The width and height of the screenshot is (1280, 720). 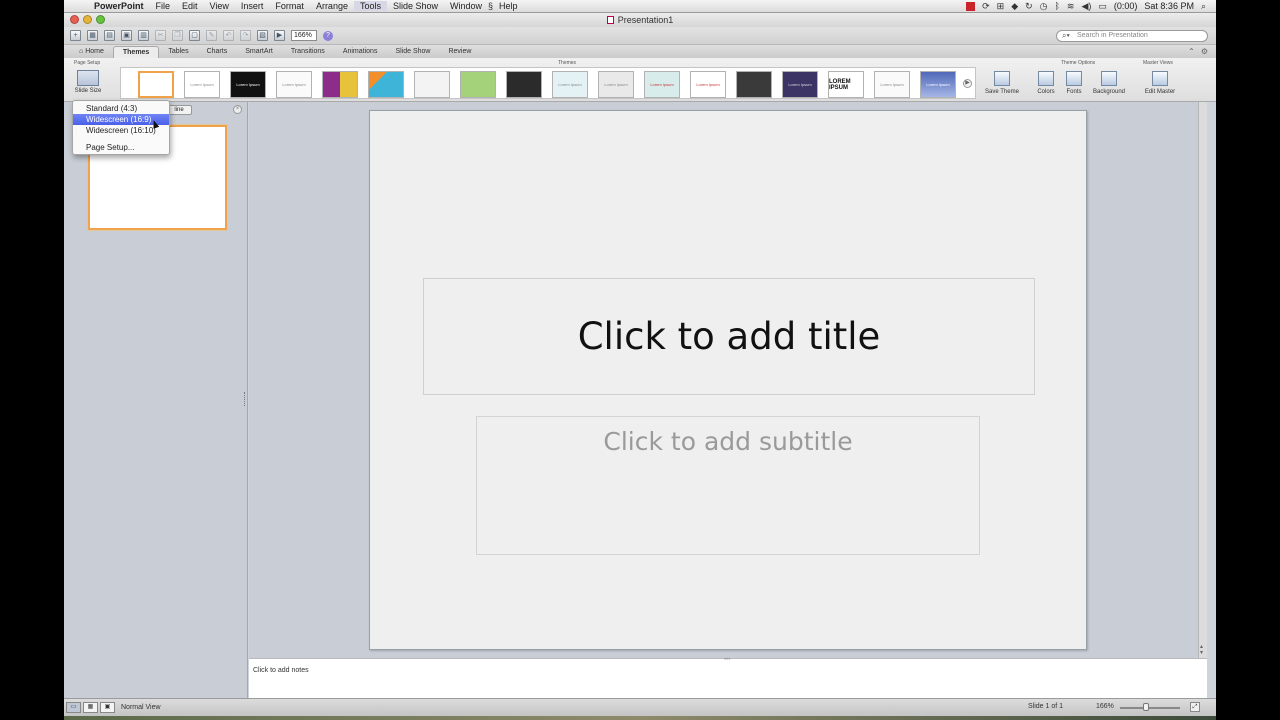 What do you see at coordinates (308, 52) in the screenshot?
I see `tab-transitions: Transitions` at bounding box center [308, 52].